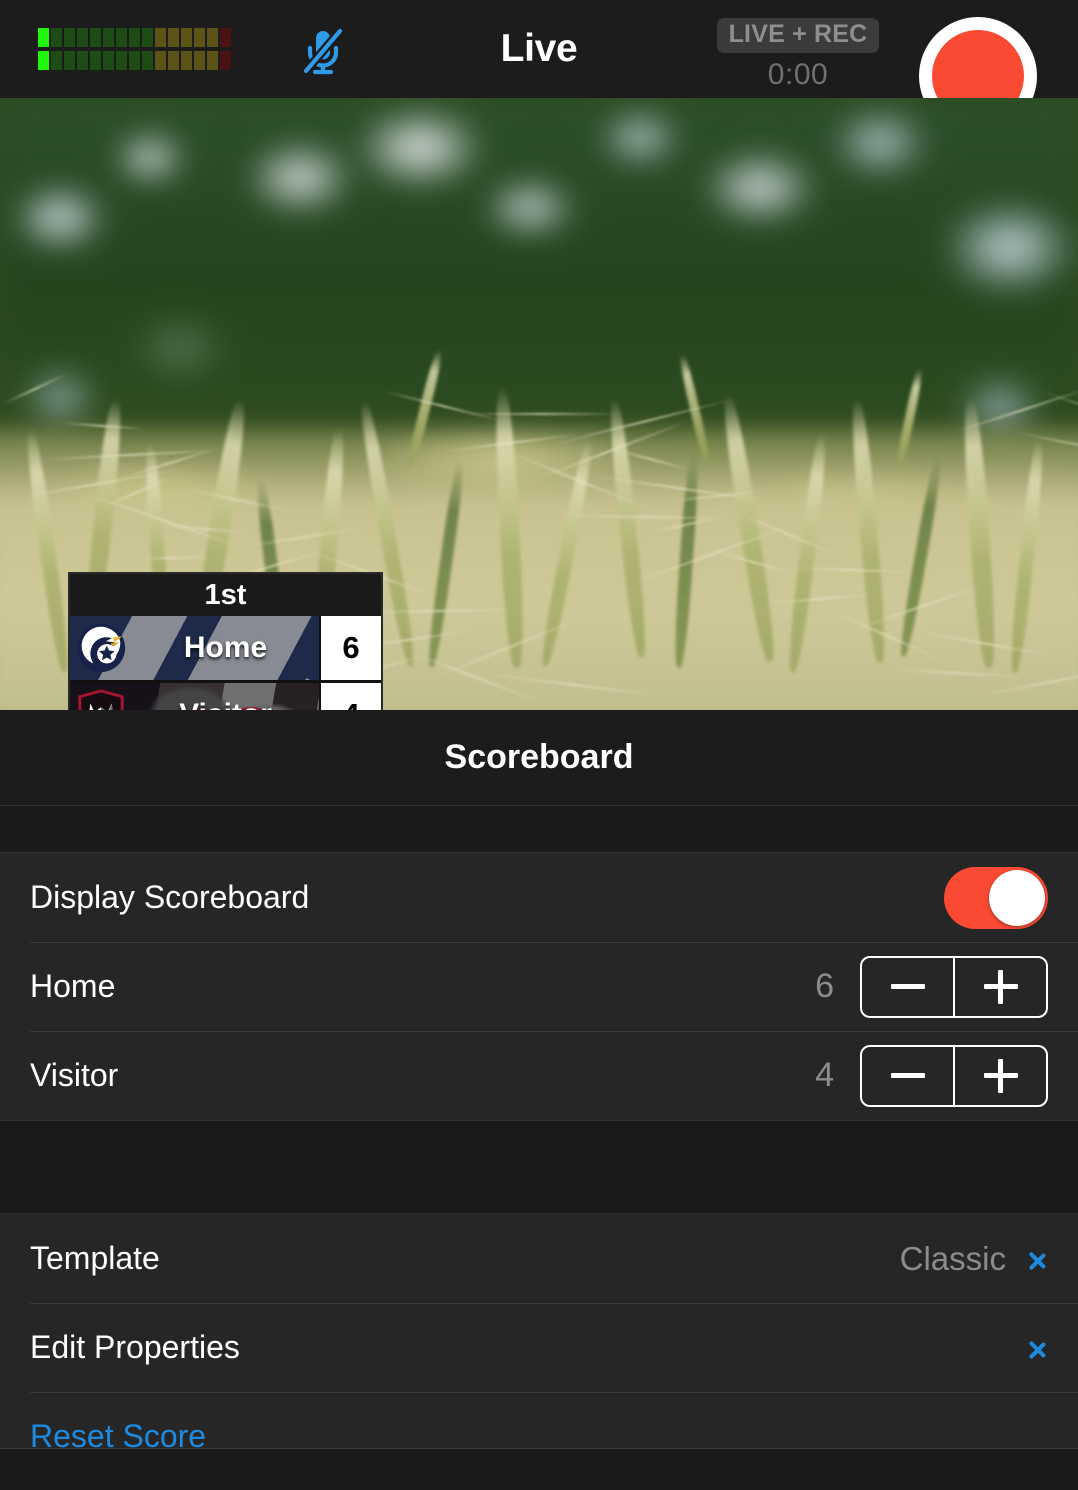 Image resolution: width=1078 pixels, height=1490 pixels. Describe the element at coordinates (1017, 897) in the screenshot. I see `toggle-knob` at that location.